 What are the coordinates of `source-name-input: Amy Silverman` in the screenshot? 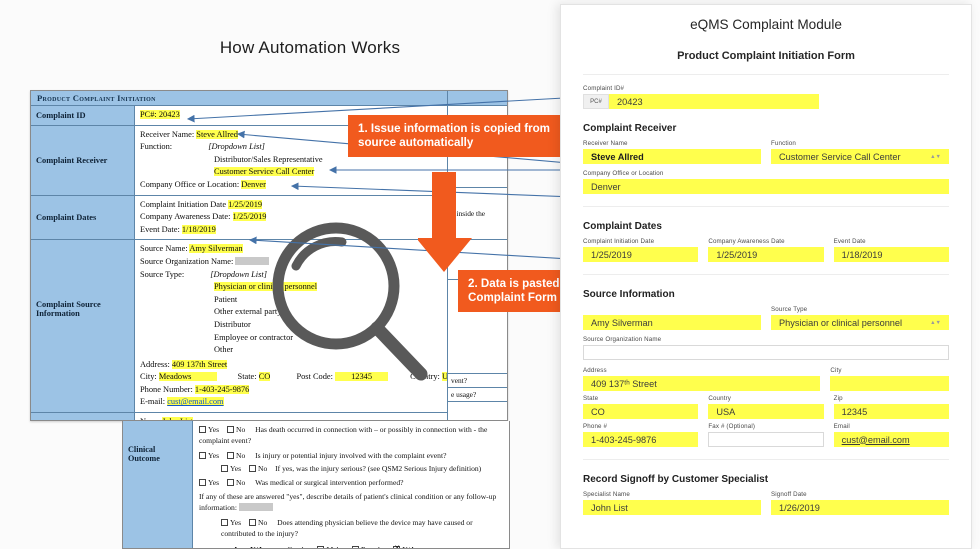 It's located at (672, 322).